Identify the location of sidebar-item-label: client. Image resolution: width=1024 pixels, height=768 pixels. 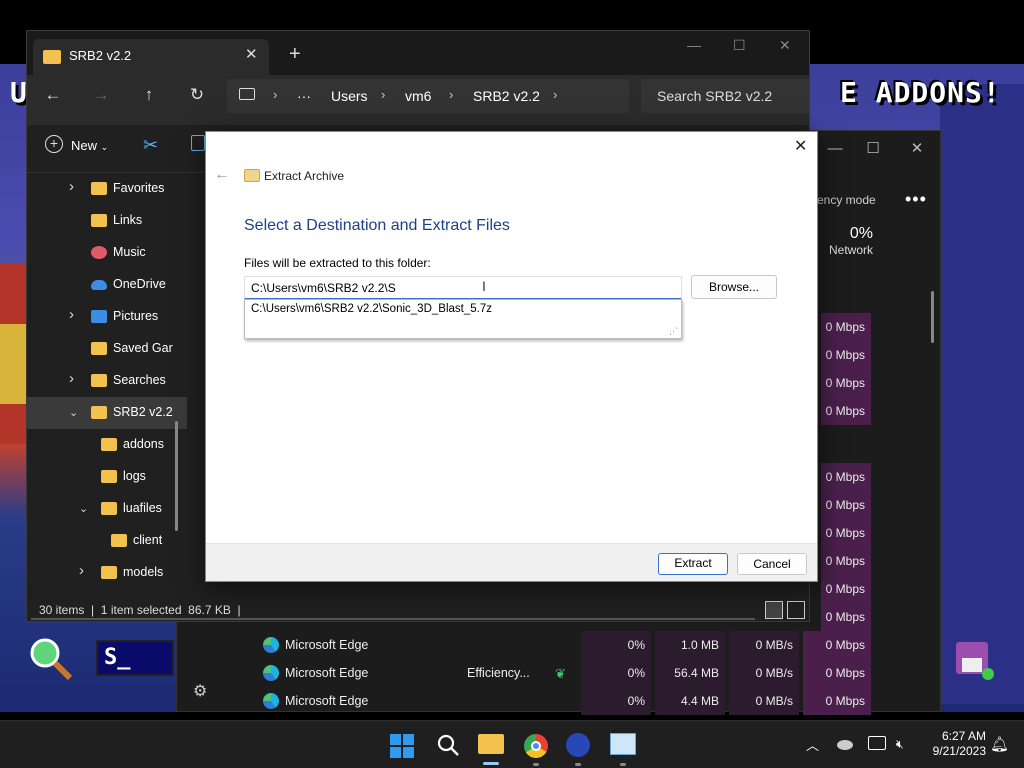
(148, 540).